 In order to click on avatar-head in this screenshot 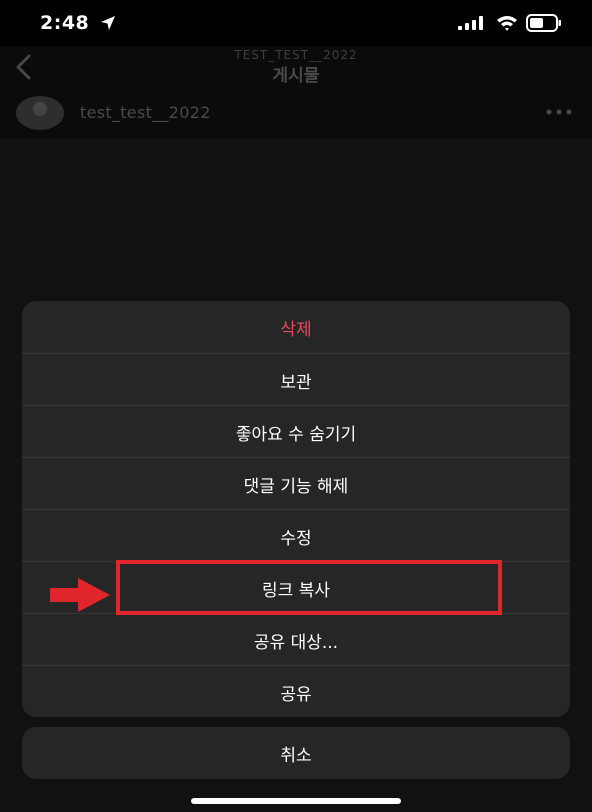, I will do `click(40, 109)`.